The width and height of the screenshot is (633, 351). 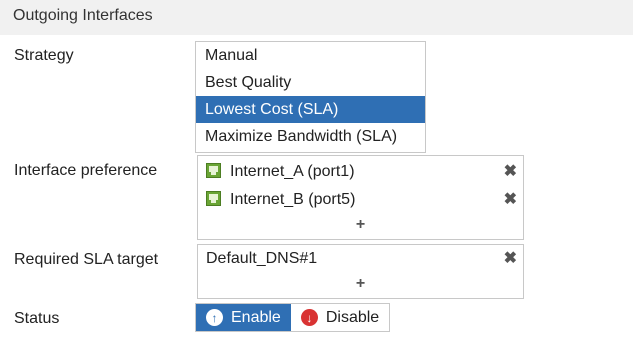 I want to click on strategy-label: Strategy, so click(x=44, y=55).